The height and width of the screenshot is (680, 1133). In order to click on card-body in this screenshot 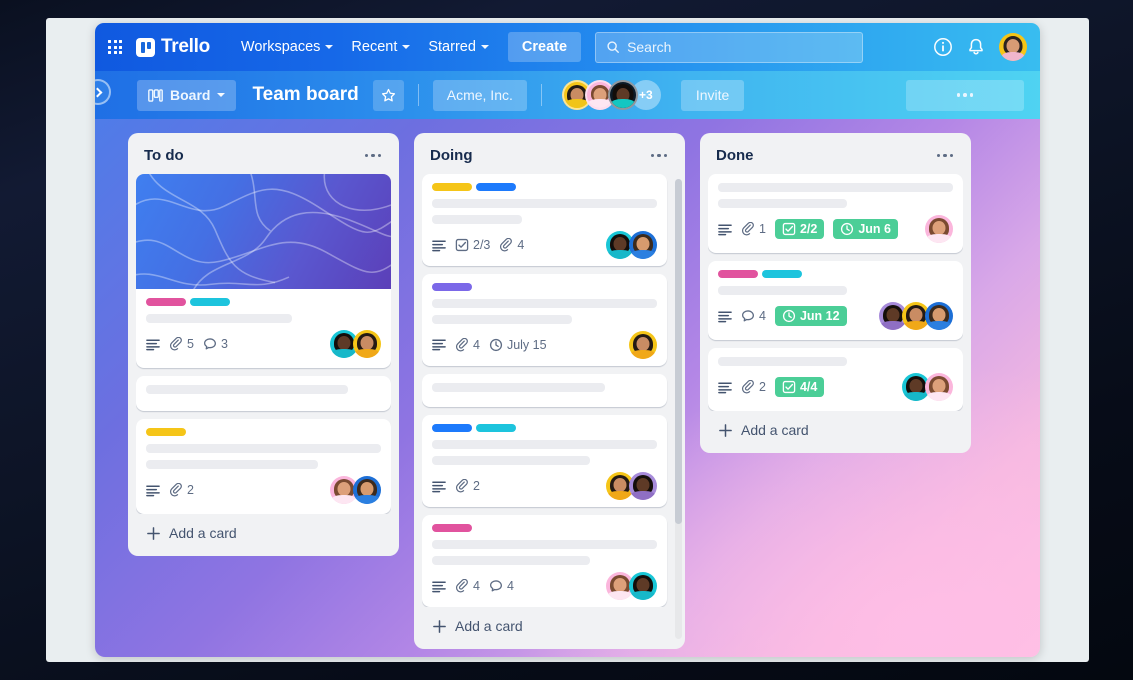, I will do `click(544, 391)`.